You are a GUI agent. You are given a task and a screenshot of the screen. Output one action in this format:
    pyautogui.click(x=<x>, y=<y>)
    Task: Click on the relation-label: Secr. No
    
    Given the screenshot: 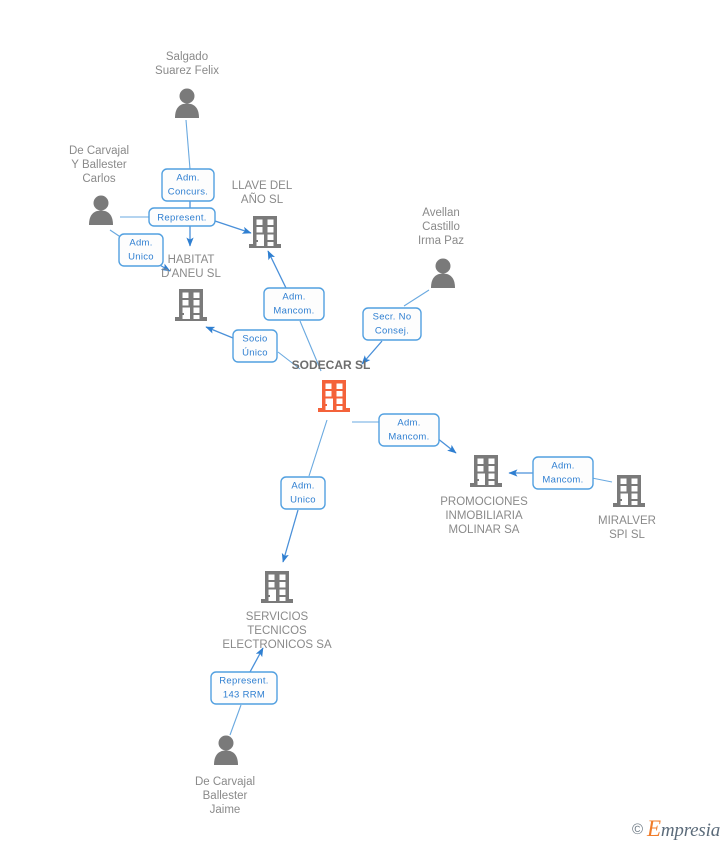 What is the action you would take?
    pyautogui.click(x=392, y=317)
    